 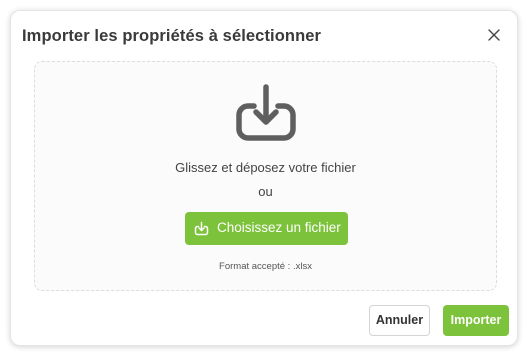 I want to click on import-button: Importer, so click(x=476, y=320).